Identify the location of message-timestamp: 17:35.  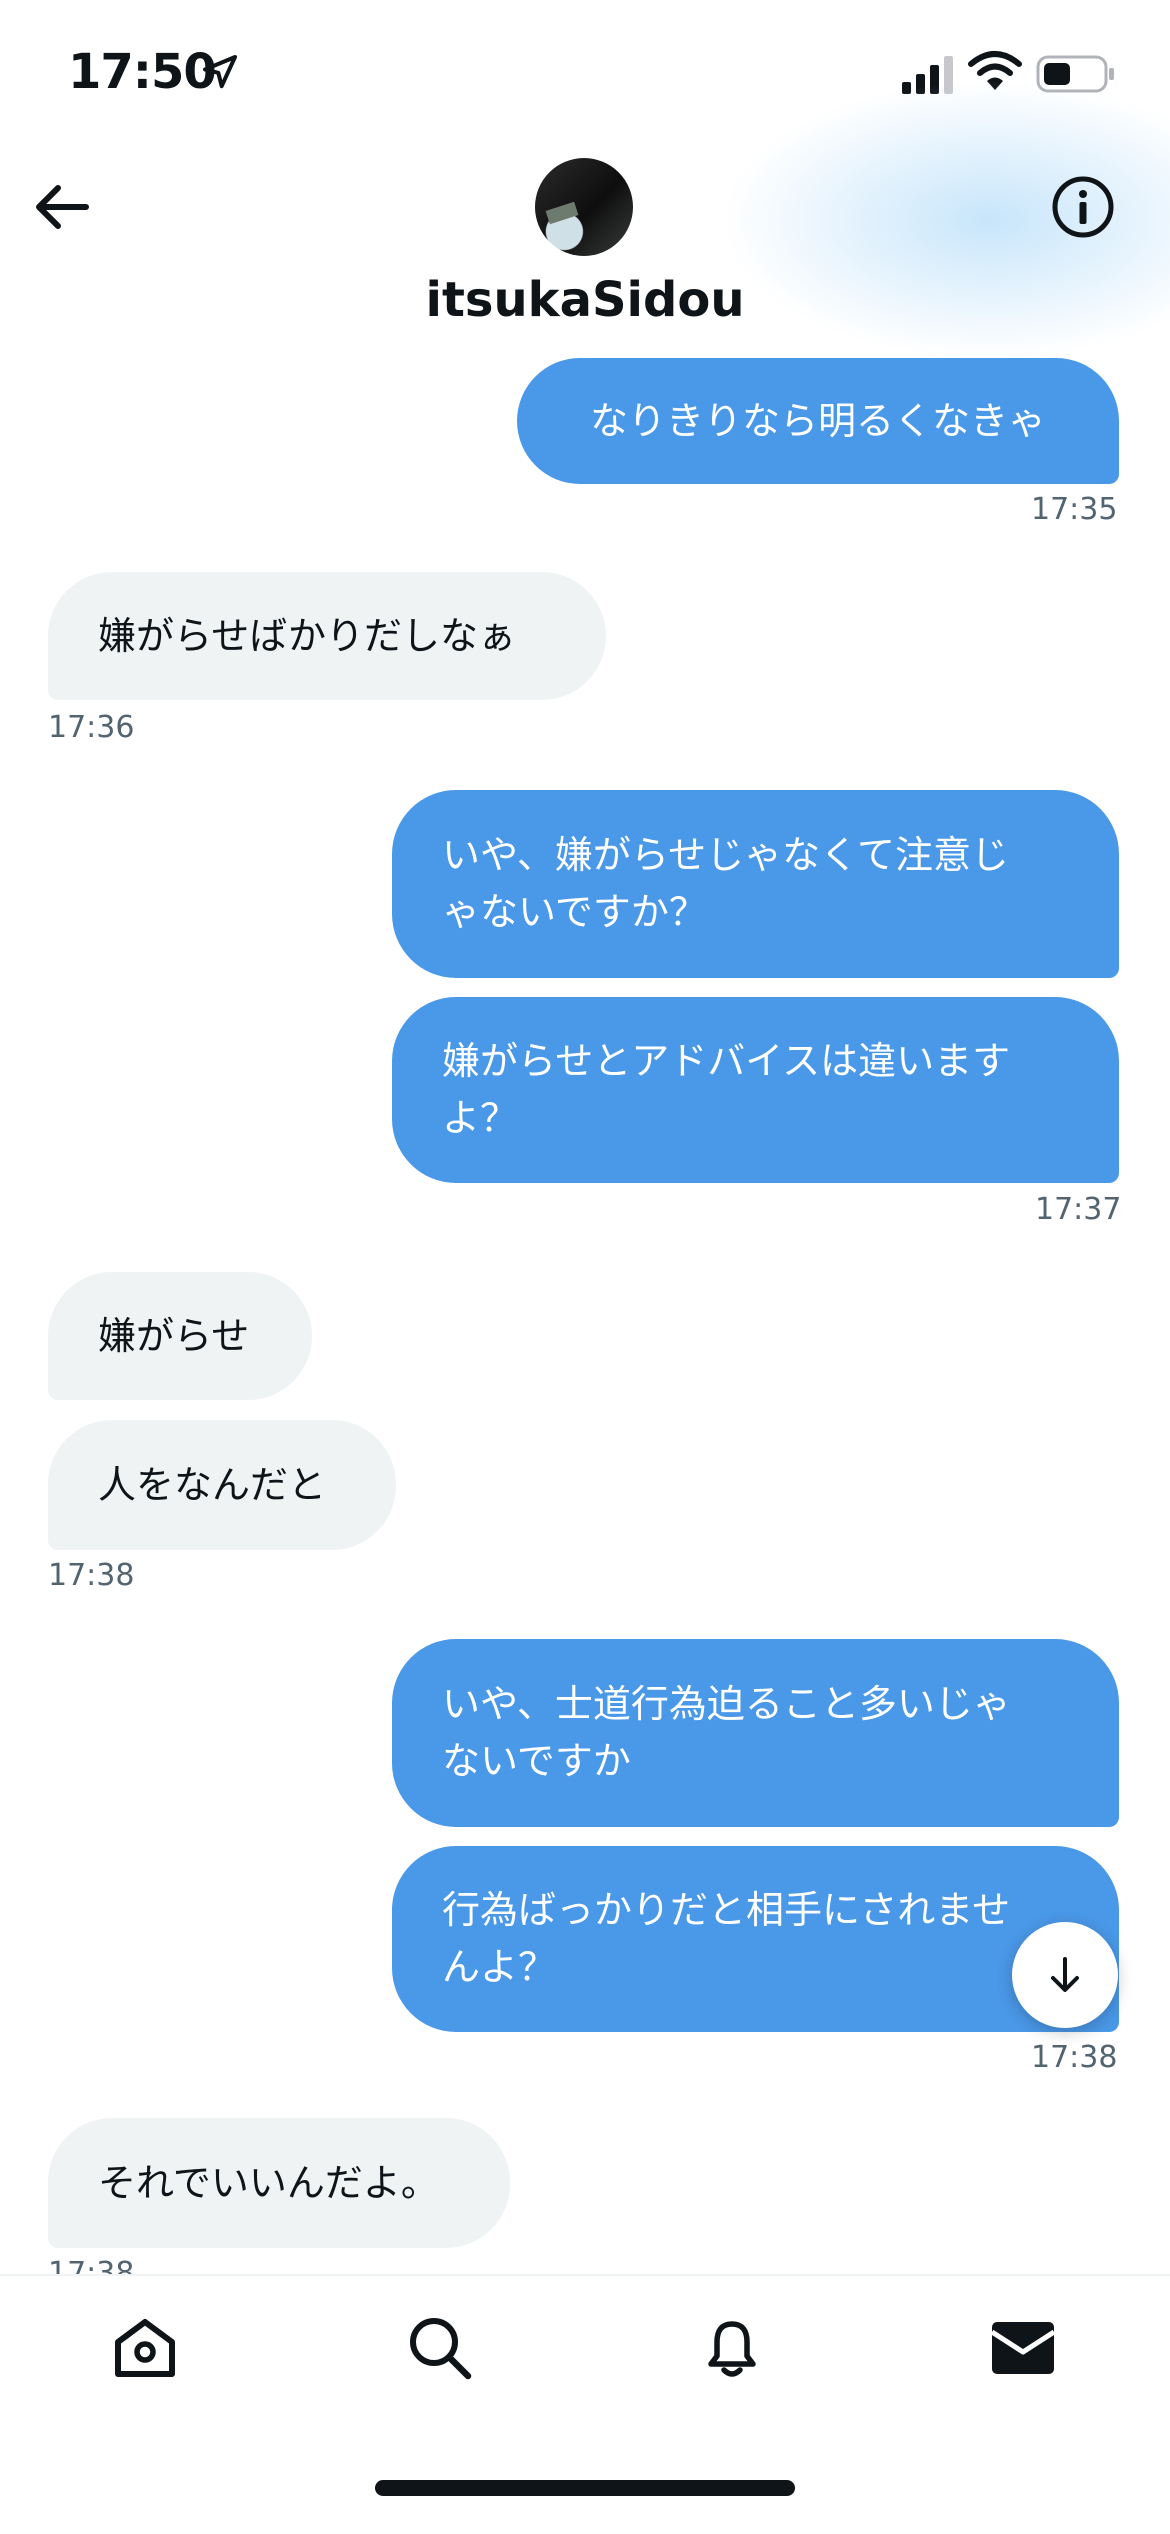
(1074, 509).